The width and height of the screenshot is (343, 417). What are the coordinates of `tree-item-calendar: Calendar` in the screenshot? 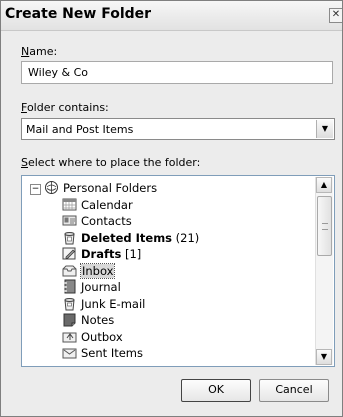 It's located at (97, 205).